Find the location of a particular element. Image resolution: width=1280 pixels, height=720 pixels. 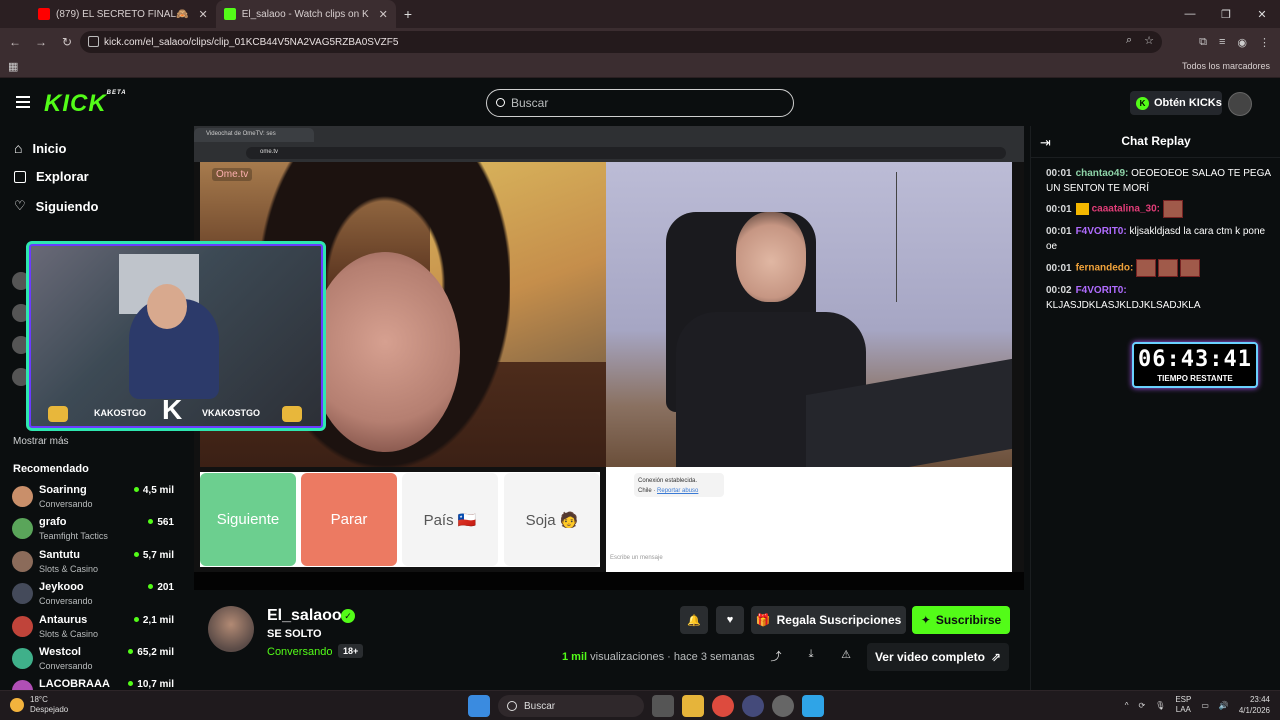

message-user: caaatalina_30: is located at coordinates (1126, 209).